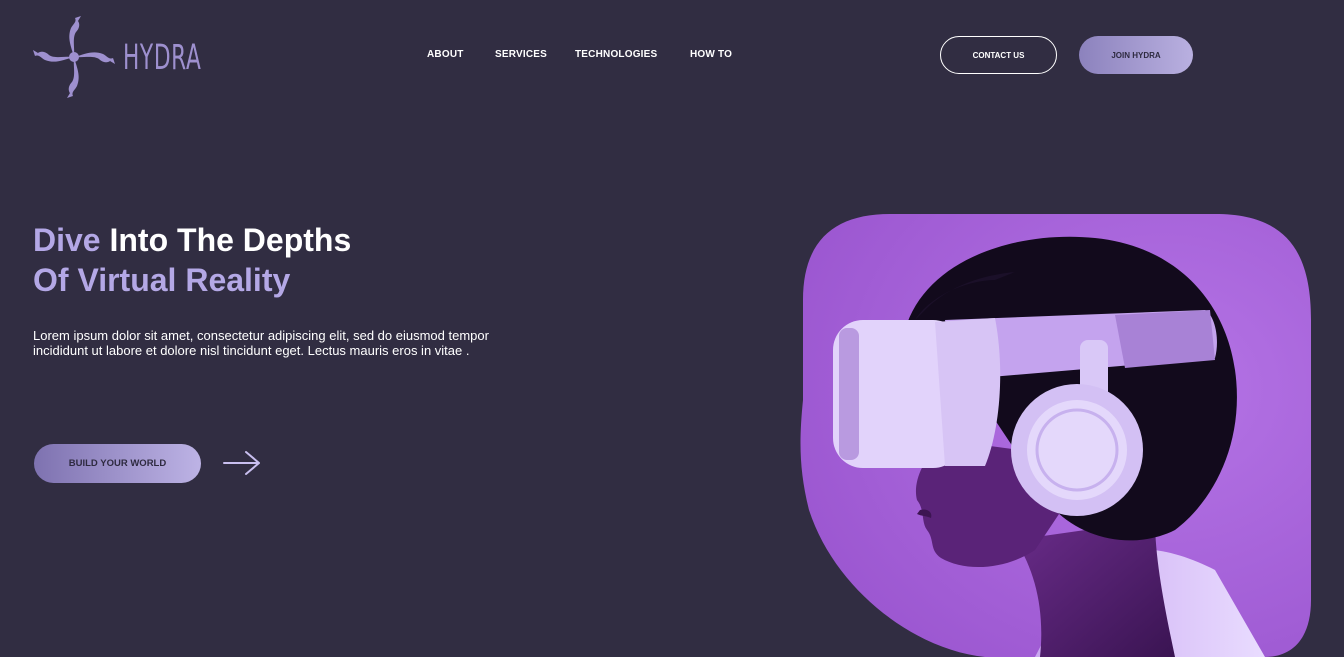 The image size is (1344, 657). Describe the element at coordinates (162, 280) in the screenshot. I see `headline-line2: Of Virtual Reality` at that location.